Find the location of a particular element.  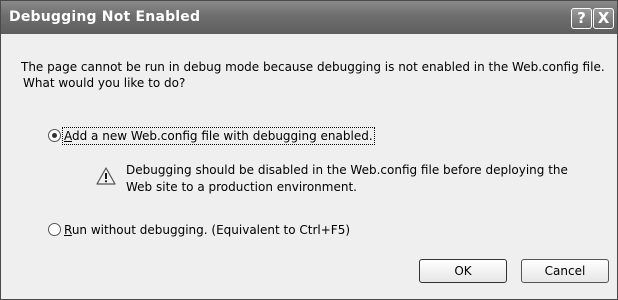

close-icon: X is located at coordinates (603, 18).